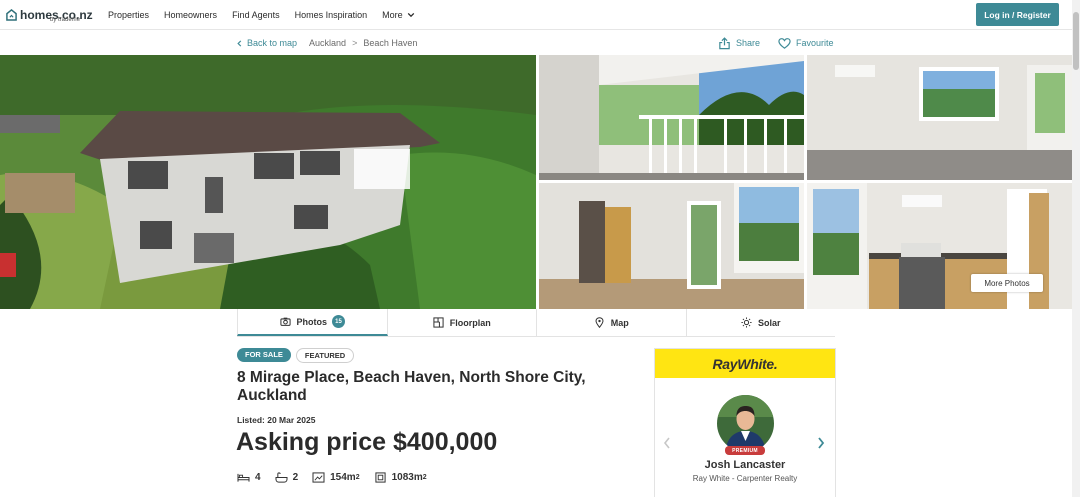 The image size is (1080, 497). Describe the element at coordinates (380, 477) in the screenshot. I see `land-area-icon` at that location.